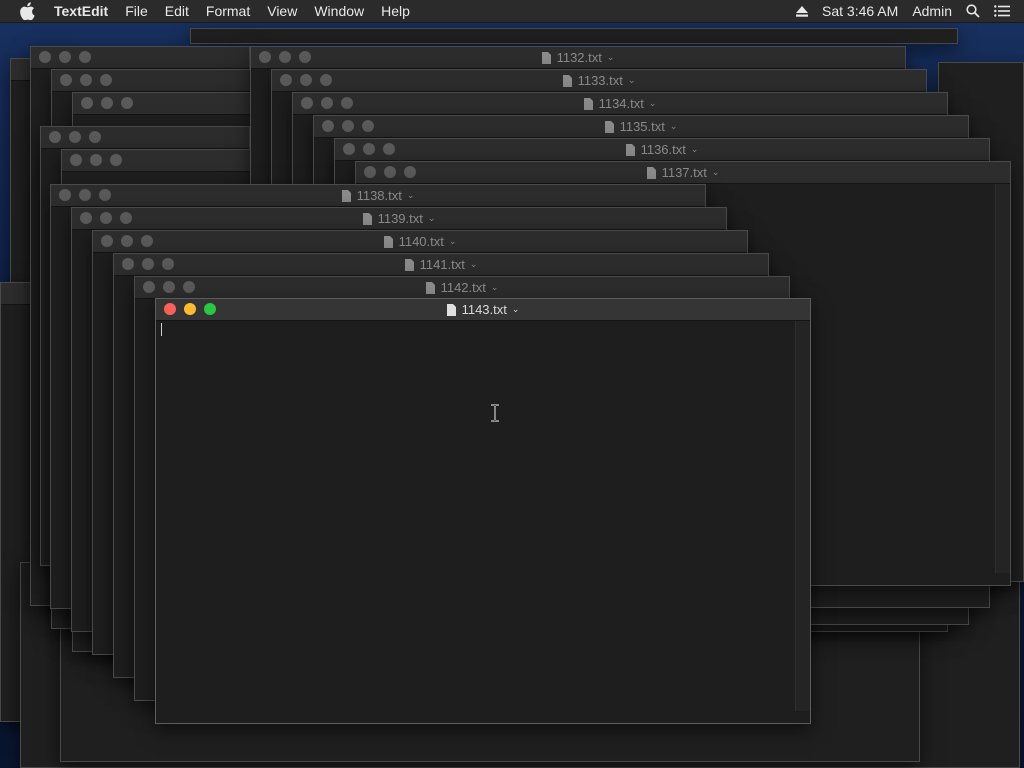 This screenshot has height=768, width=1024. I want to click on window-titlebar: 1143.txt ⌄, so click(483, 310).